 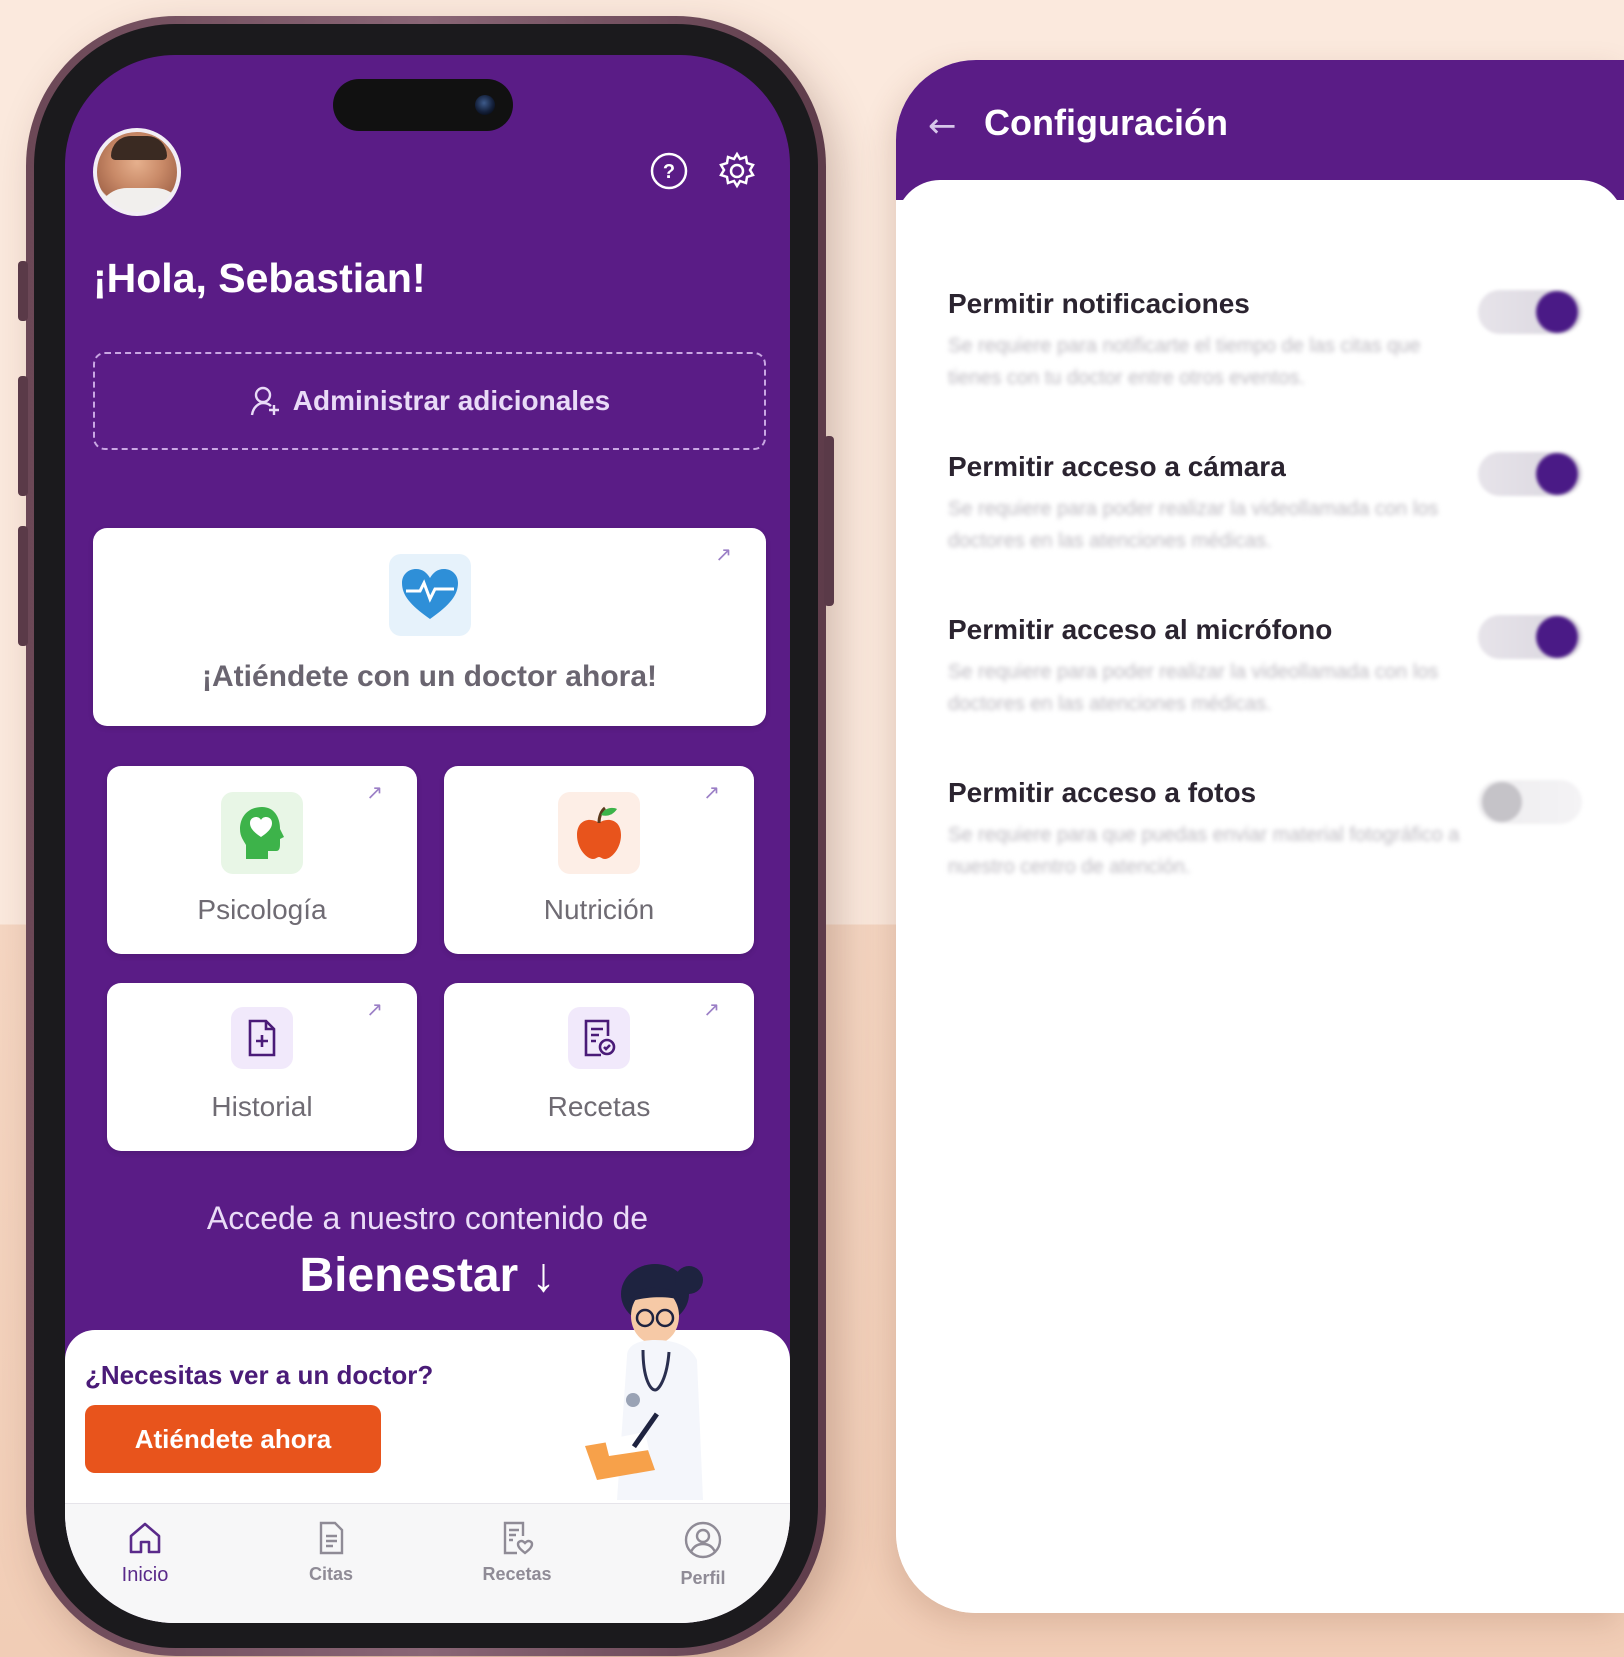 I want to click on greeting-title: ¡Hola, Sebastian!, so click(x=259, y=278).